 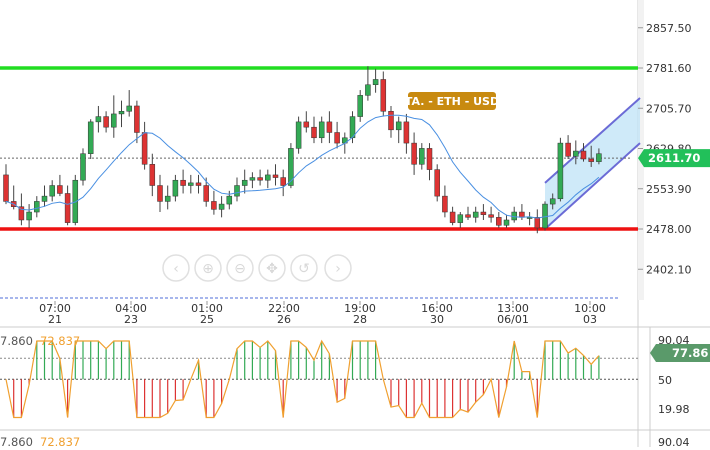 What do you see at coordinates (207, 319) in the screenshot?
I see `date-tick-label: 25` at bounding box center [207, 319].